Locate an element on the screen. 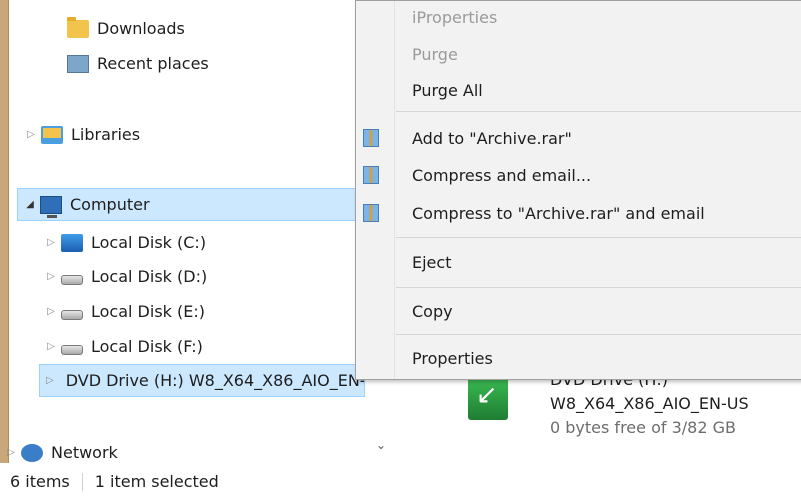 Image resolution: width=801 pixels, height=500 pixels. window-edge is located at coordinates (4, 231).